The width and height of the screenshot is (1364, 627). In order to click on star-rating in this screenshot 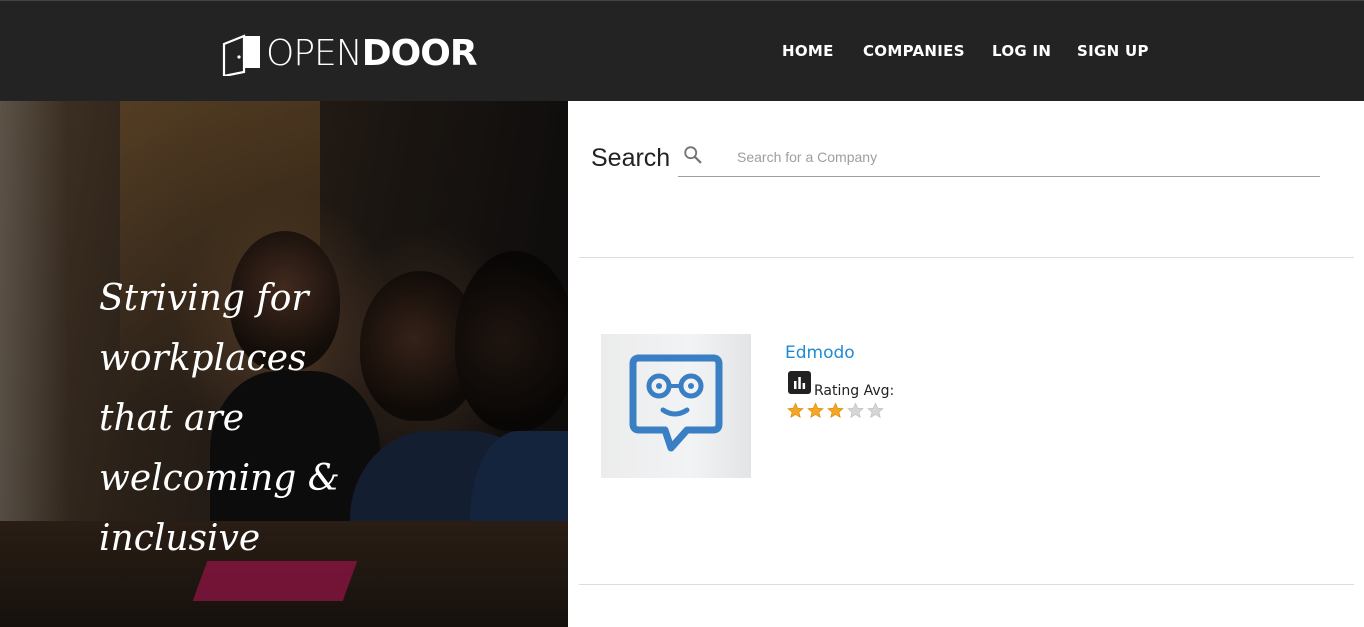, I will do `click(835, 410)`.